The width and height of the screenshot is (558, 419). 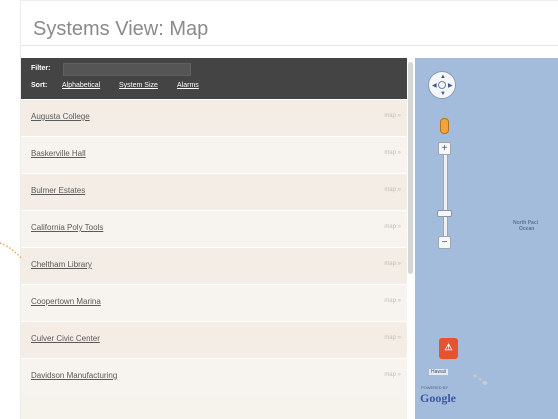 What do you see at coordinates (127, 69) in the screenshot?
I see `filter-input` at bounding box center [127, 69].